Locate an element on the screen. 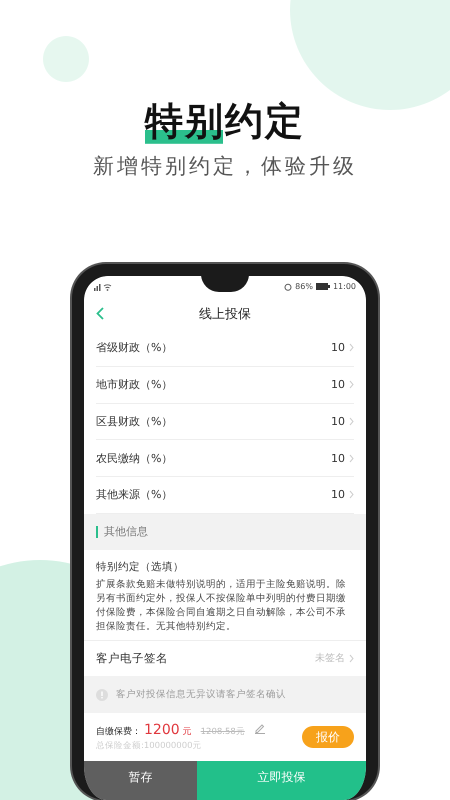  form-row: 省级财政（%） 10 is located at coordinates (225, 348).